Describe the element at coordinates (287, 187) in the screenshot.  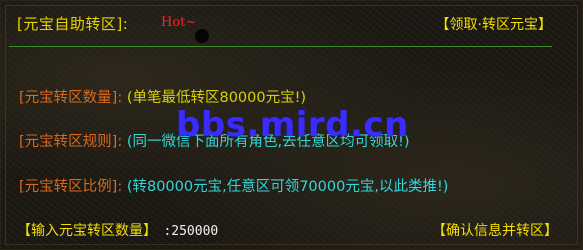
I see `rule-value-ratio: (转80000元宝,任意区可领70000元宝,以此类推!)` at that location.